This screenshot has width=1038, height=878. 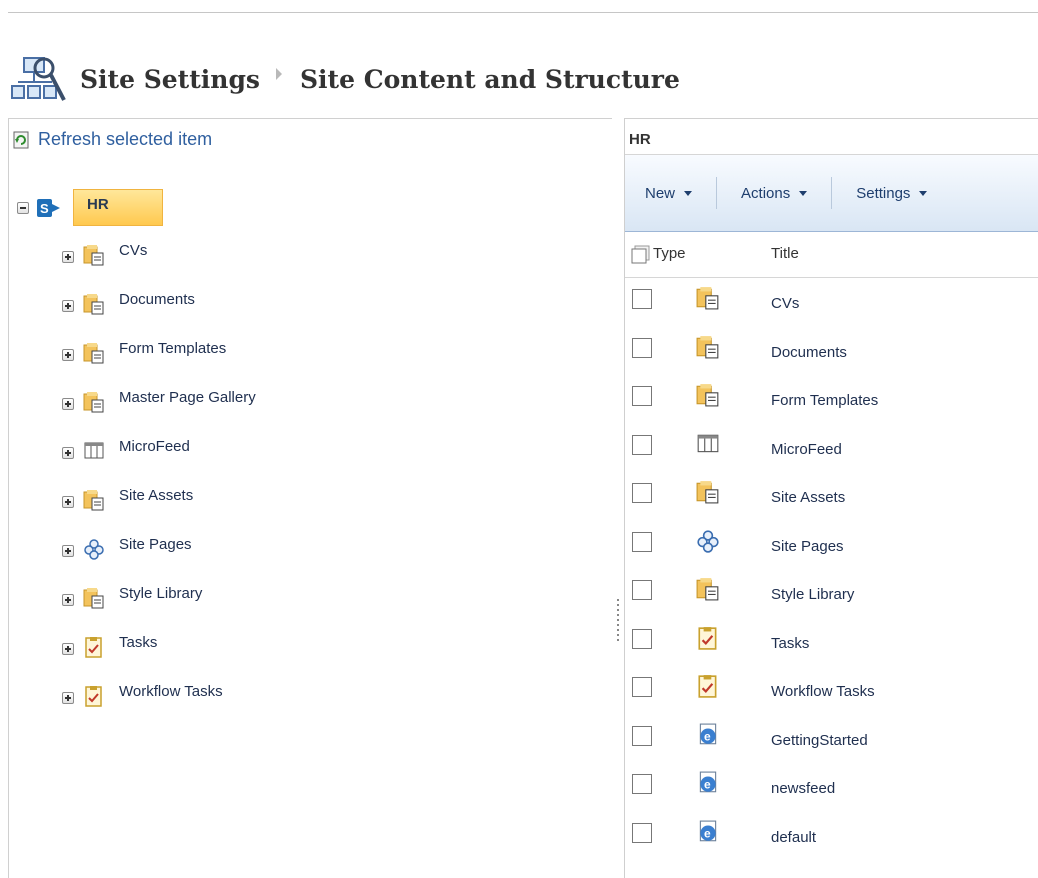 I want to click on pane-splitter, so click(x=618, y=498).